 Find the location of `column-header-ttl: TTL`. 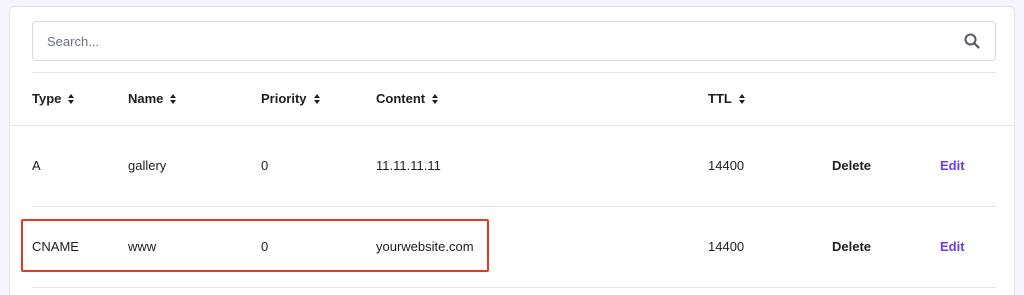

column-header-ttl: TTL is located at coordinates (727, 98).